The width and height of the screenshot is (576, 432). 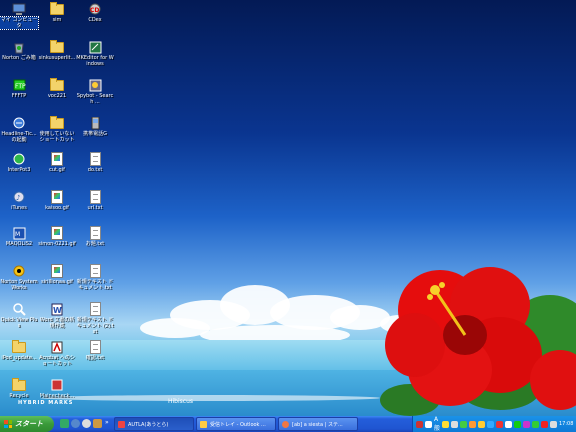 I want to click on desktop-icon-new-text-1: 新規テキスト ドキュメント.txt, so click(x=95, y=277).